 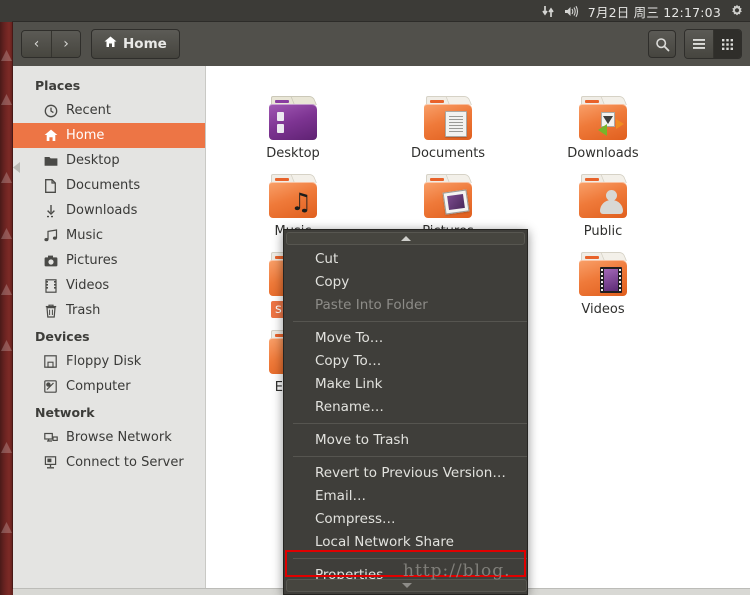 I want to click on server-icon, so click(x=50, y=462).